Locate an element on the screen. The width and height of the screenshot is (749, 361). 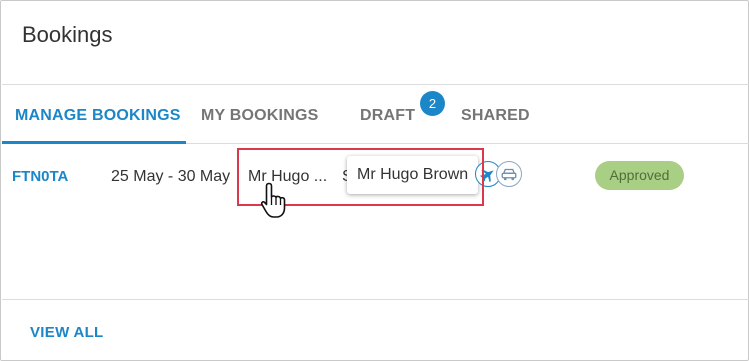
tab-shared: SHARED is located at coordinates (495, 116).